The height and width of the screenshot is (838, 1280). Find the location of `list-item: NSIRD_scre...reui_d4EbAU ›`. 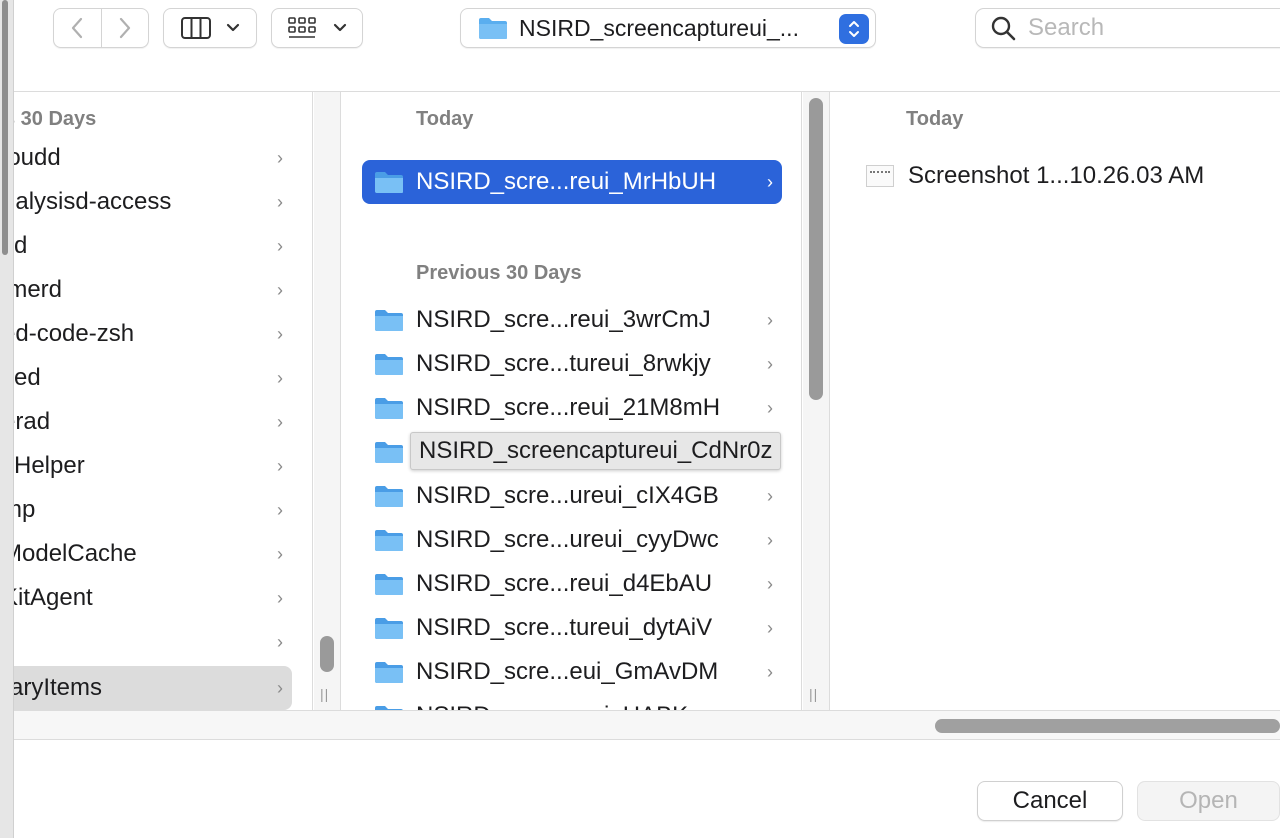

list-item: NSIRD_scre...reui_d4EbAU › is located at coordinates (572, 584).